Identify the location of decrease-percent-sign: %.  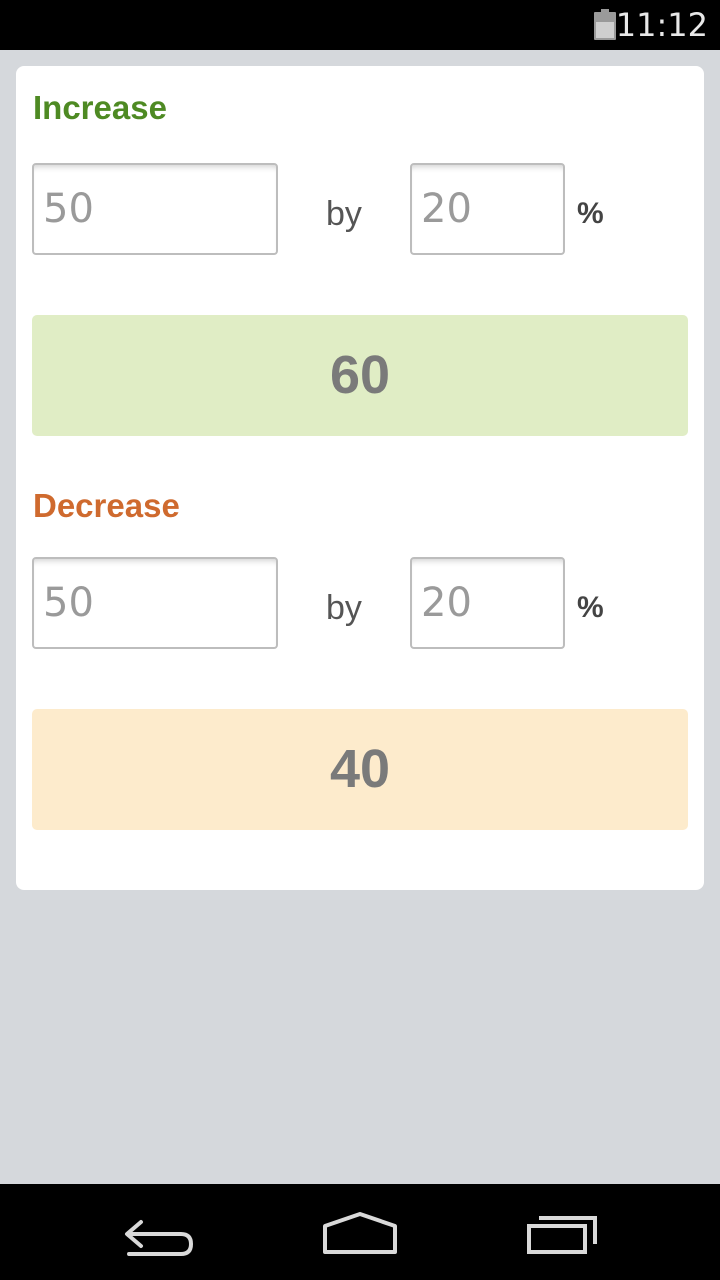
(590, 607).